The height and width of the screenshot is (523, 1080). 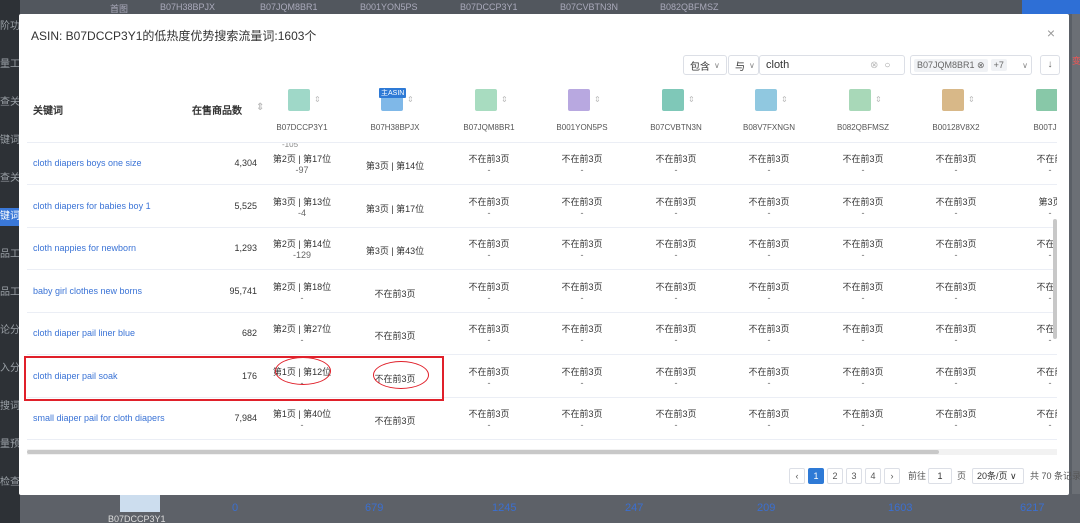 I want to click on page-button-2: 2, so click(x=835, y=476).